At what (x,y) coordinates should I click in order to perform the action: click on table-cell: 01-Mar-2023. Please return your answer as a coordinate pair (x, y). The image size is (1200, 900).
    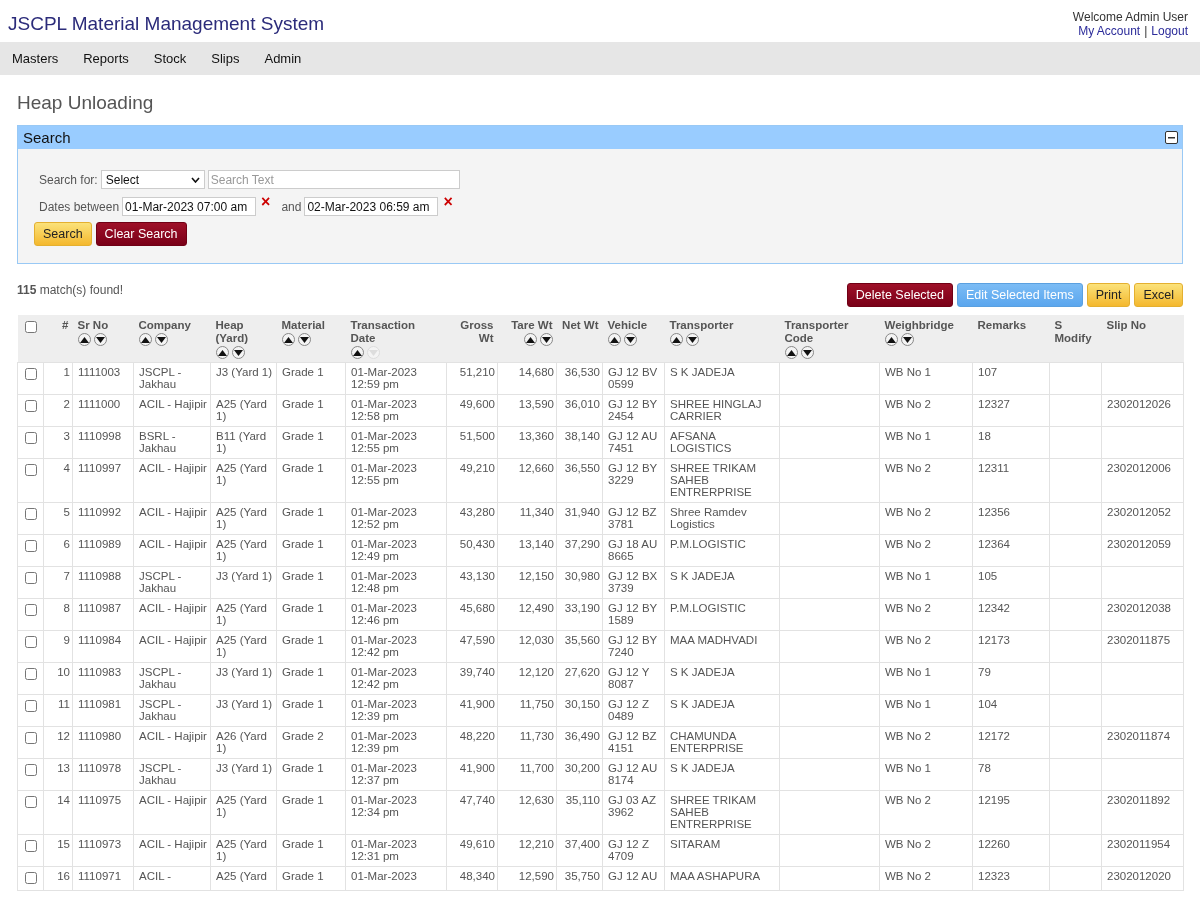
    Looking at the image, I should click on (396, 878).